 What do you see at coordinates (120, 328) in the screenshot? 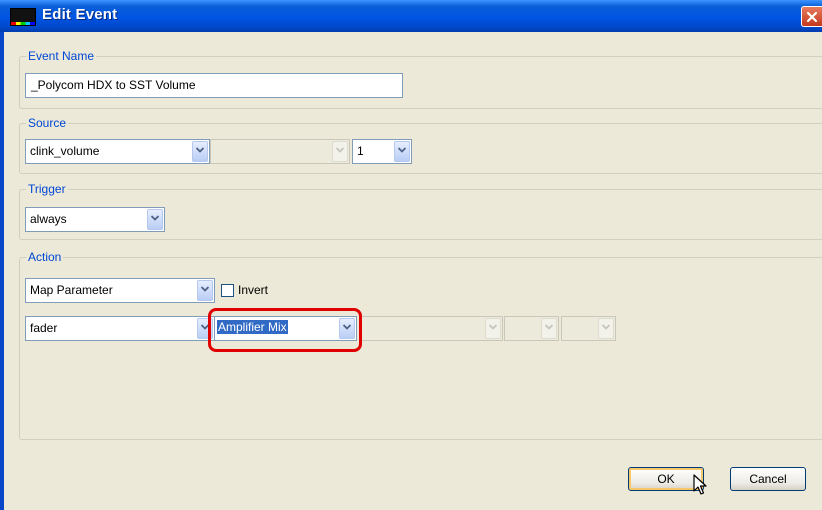
I see `action-parameter-dropdown: fader` at bounding box center [120, 328].